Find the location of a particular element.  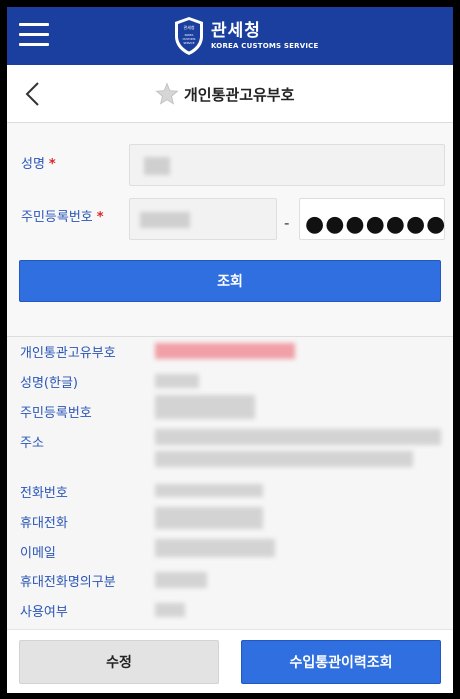

edit-button: 수정 is located at coordinates (119, 662).